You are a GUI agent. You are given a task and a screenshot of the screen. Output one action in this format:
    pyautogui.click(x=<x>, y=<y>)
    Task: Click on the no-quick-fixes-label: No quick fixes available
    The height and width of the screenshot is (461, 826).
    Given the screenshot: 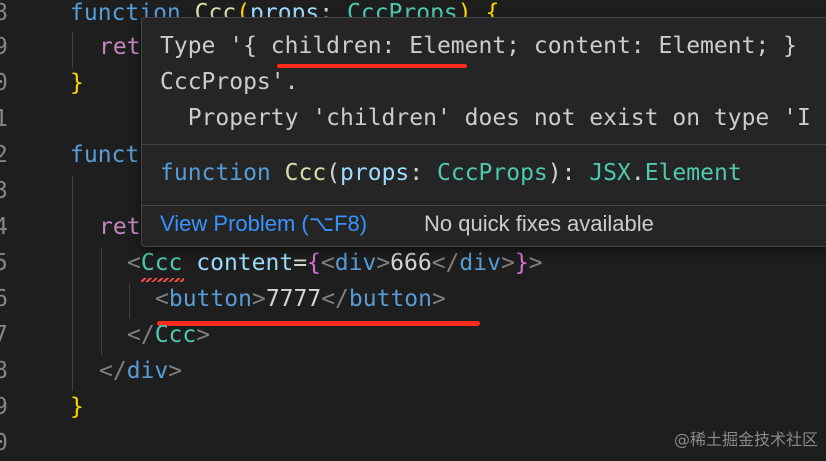 What is the action you would take?
    pyautogui.click(x=539, y=223)
    